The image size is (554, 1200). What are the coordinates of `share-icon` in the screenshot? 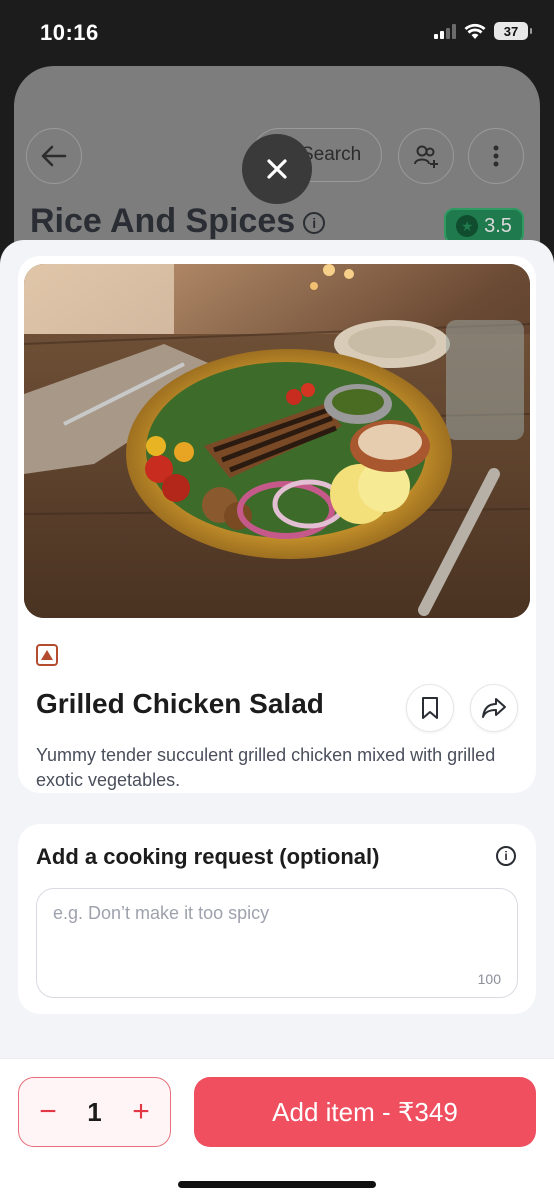 It's located at (494, 708).